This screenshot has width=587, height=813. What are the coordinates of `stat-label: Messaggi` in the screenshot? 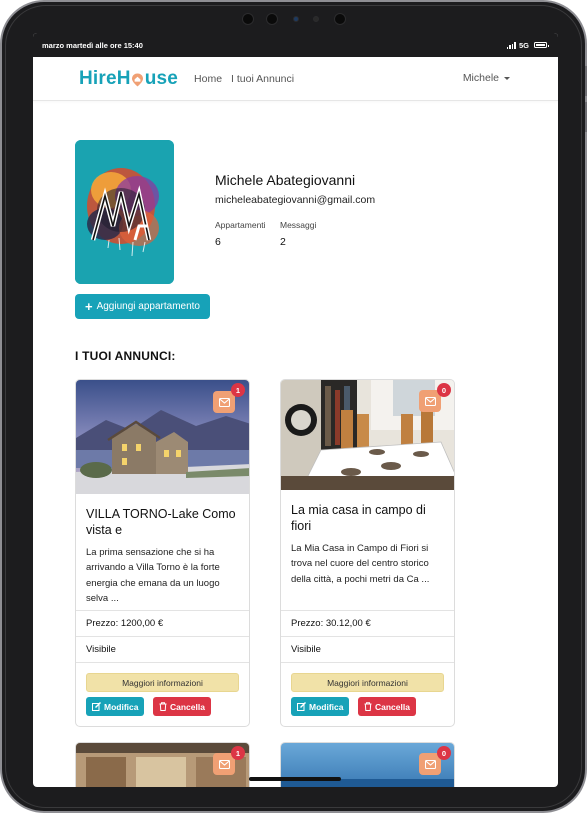 It's located at (298, 225).